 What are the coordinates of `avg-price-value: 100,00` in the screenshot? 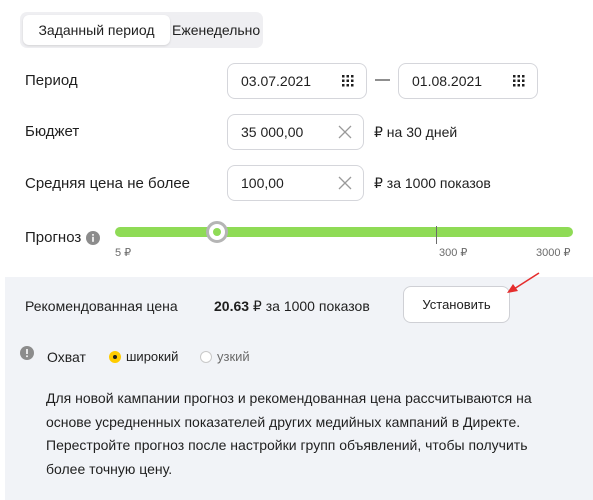 It's located at (262, 183).